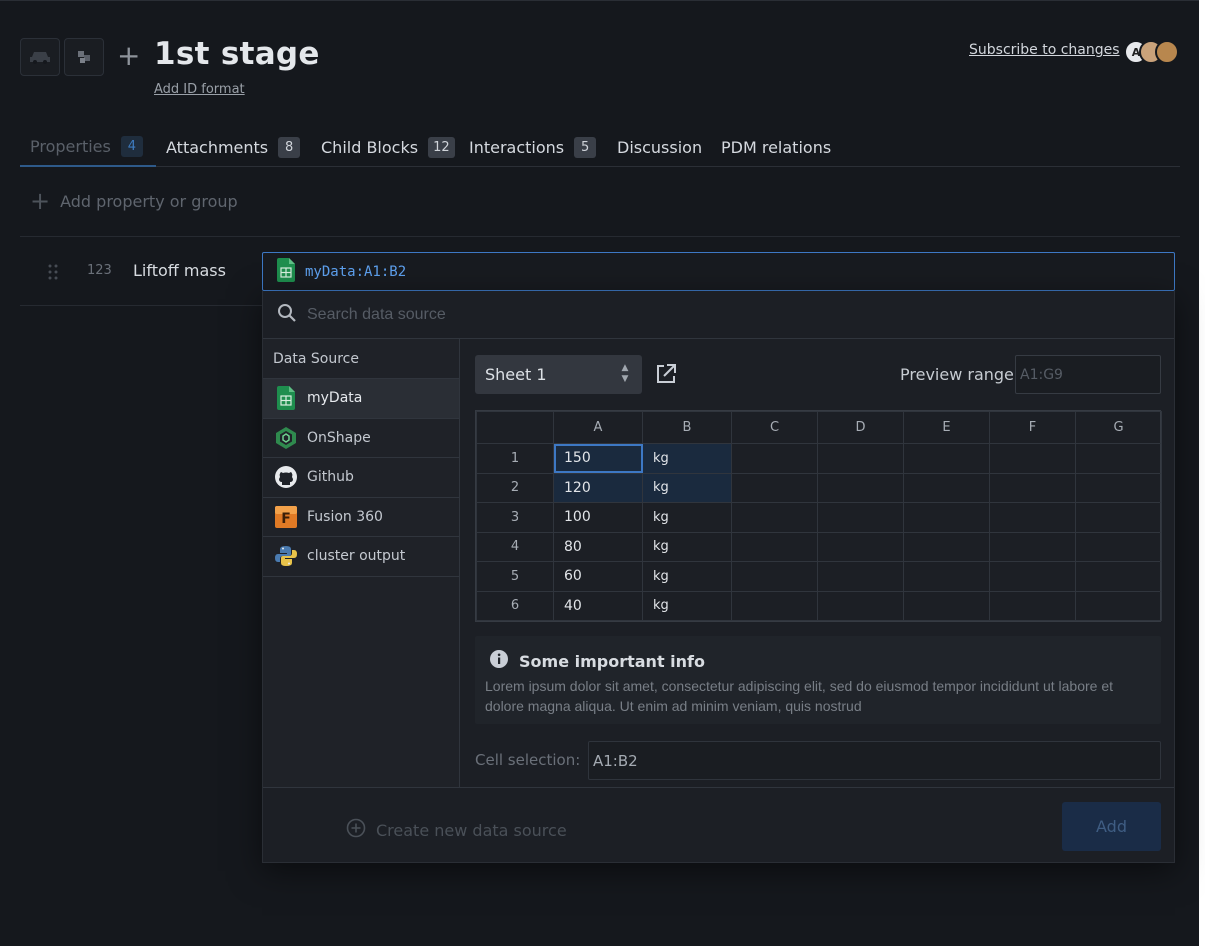  I want to click on row-header: 3, so click(515, 517).